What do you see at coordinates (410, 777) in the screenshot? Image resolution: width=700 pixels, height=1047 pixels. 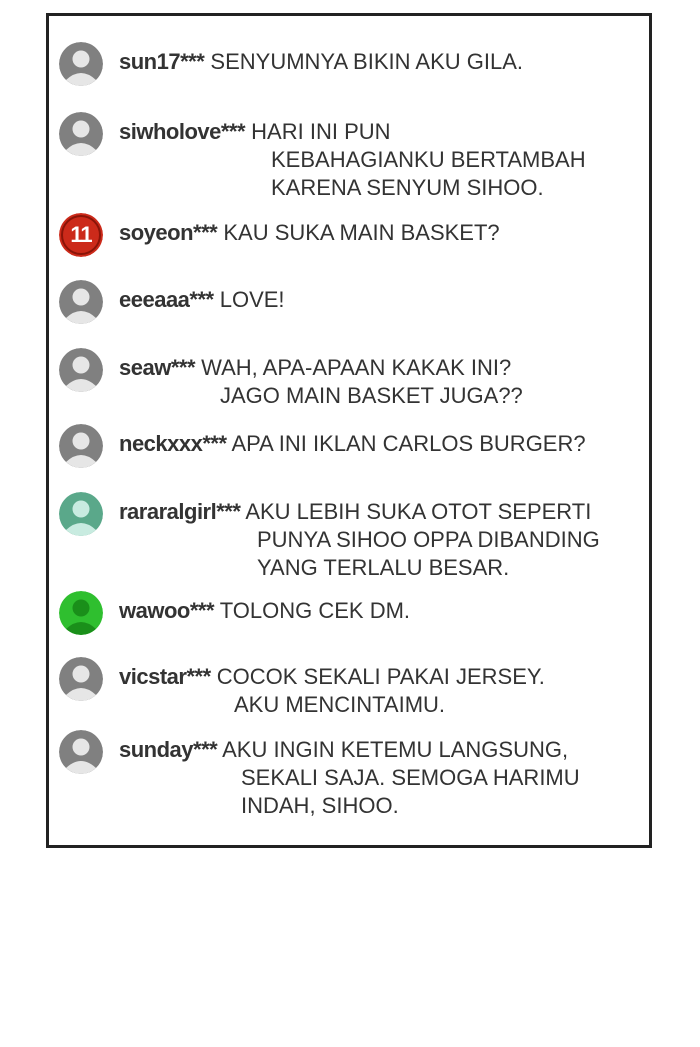 I see `comment-line: SEKALI SAJA. SEMOGA HARIMU` at bounding box center [410, 777].